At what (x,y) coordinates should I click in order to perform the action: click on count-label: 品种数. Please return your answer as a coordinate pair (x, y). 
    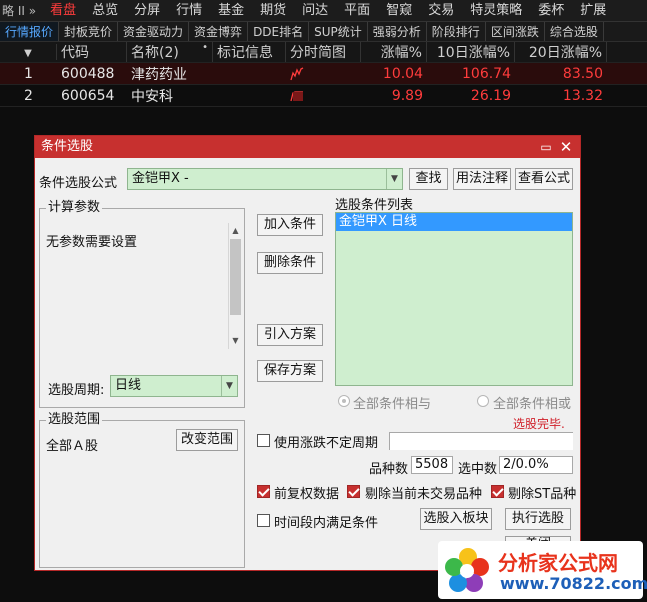
    Looking at the image, I should click on (389, 469).